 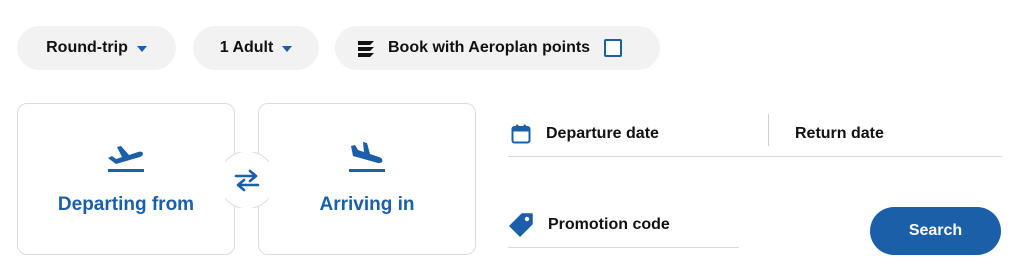 What do you see at coordinates (246, 47) in the screenshot?
I see `passengers-label: 1 Adult` at bounding box center [246, 47].